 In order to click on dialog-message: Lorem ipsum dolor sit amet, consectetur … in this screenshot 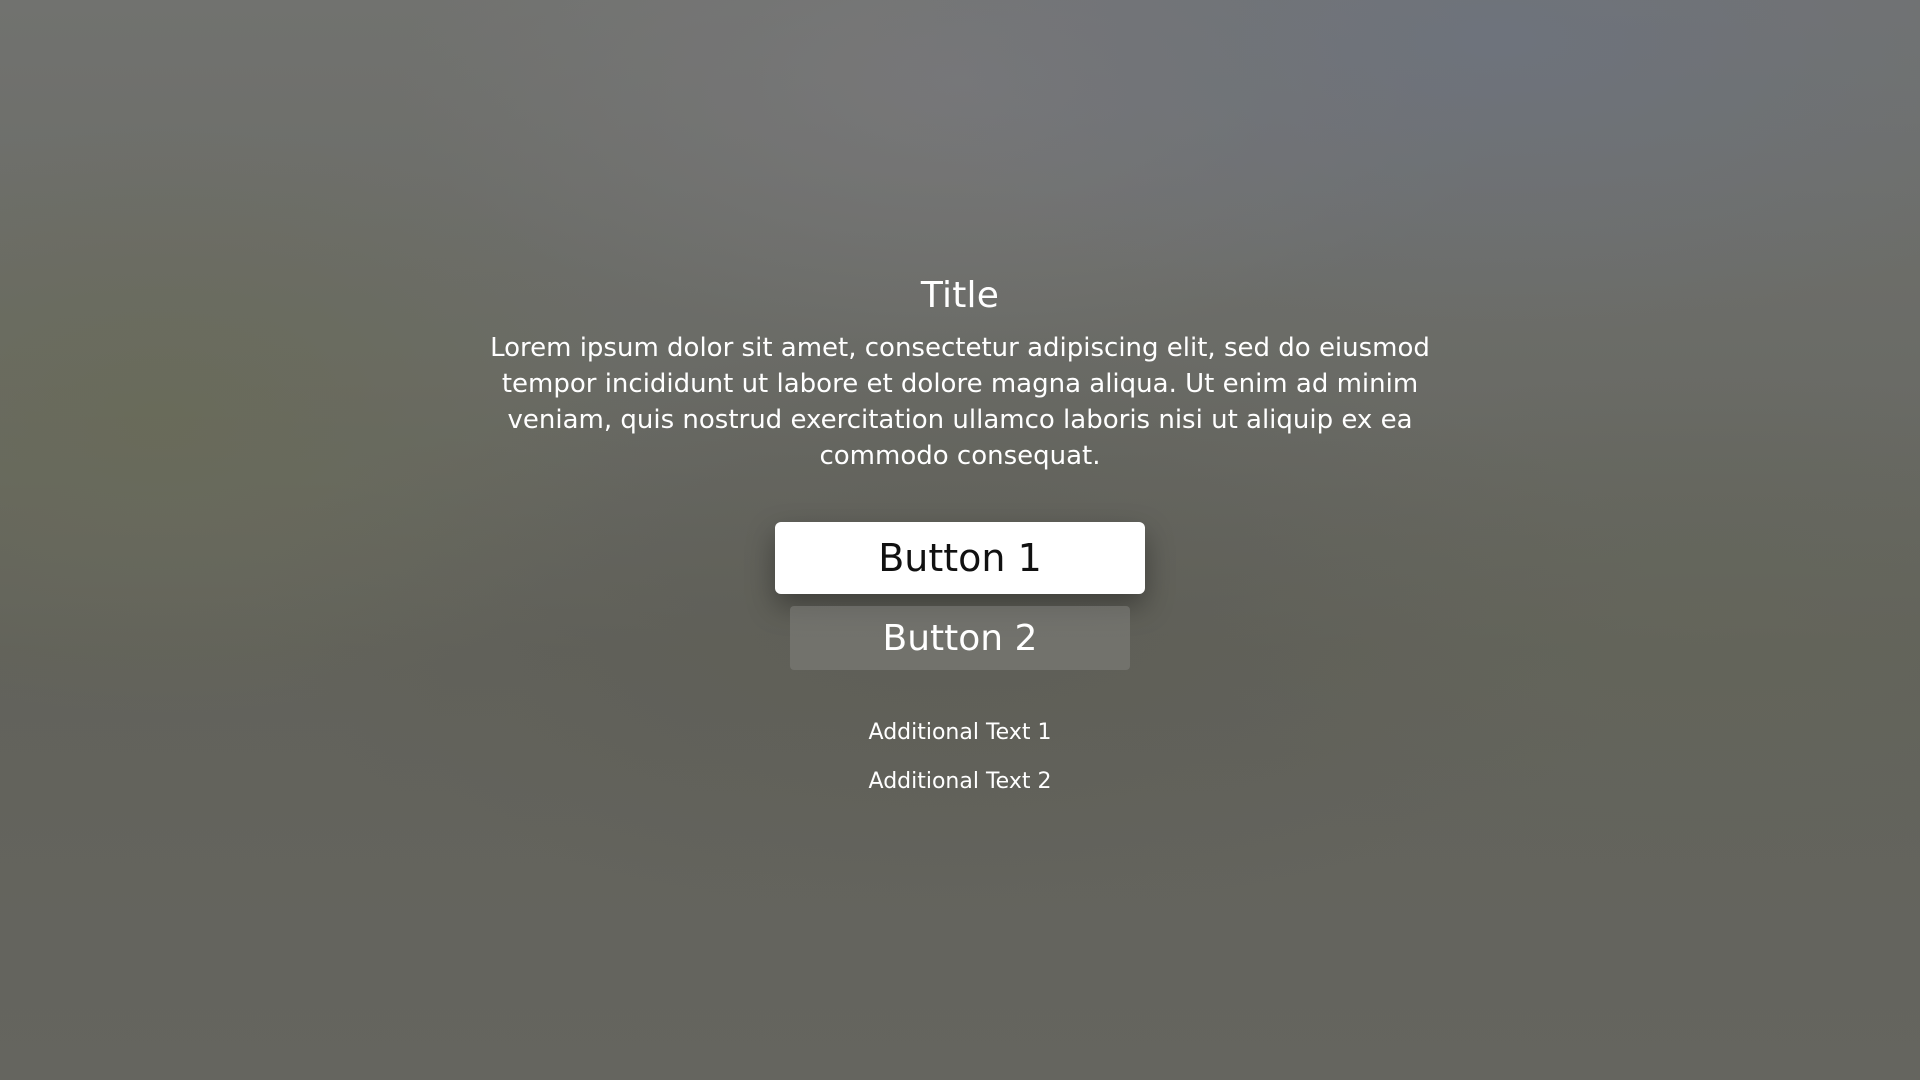, I will do `click(960, 402)`.